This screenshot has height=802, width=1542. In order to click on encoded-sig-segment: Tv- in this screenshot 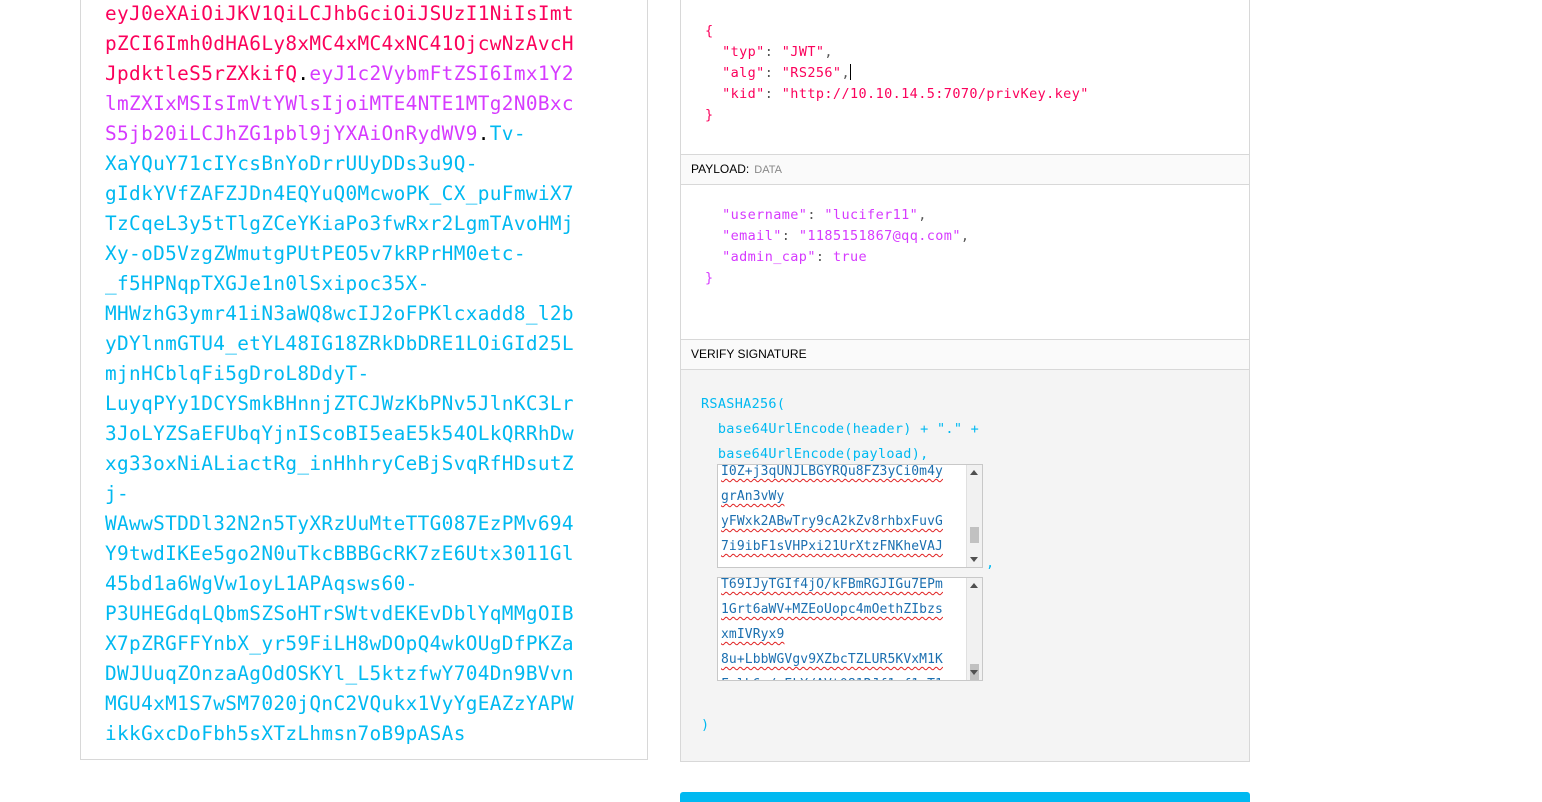, I will do `click(507, 133)`.